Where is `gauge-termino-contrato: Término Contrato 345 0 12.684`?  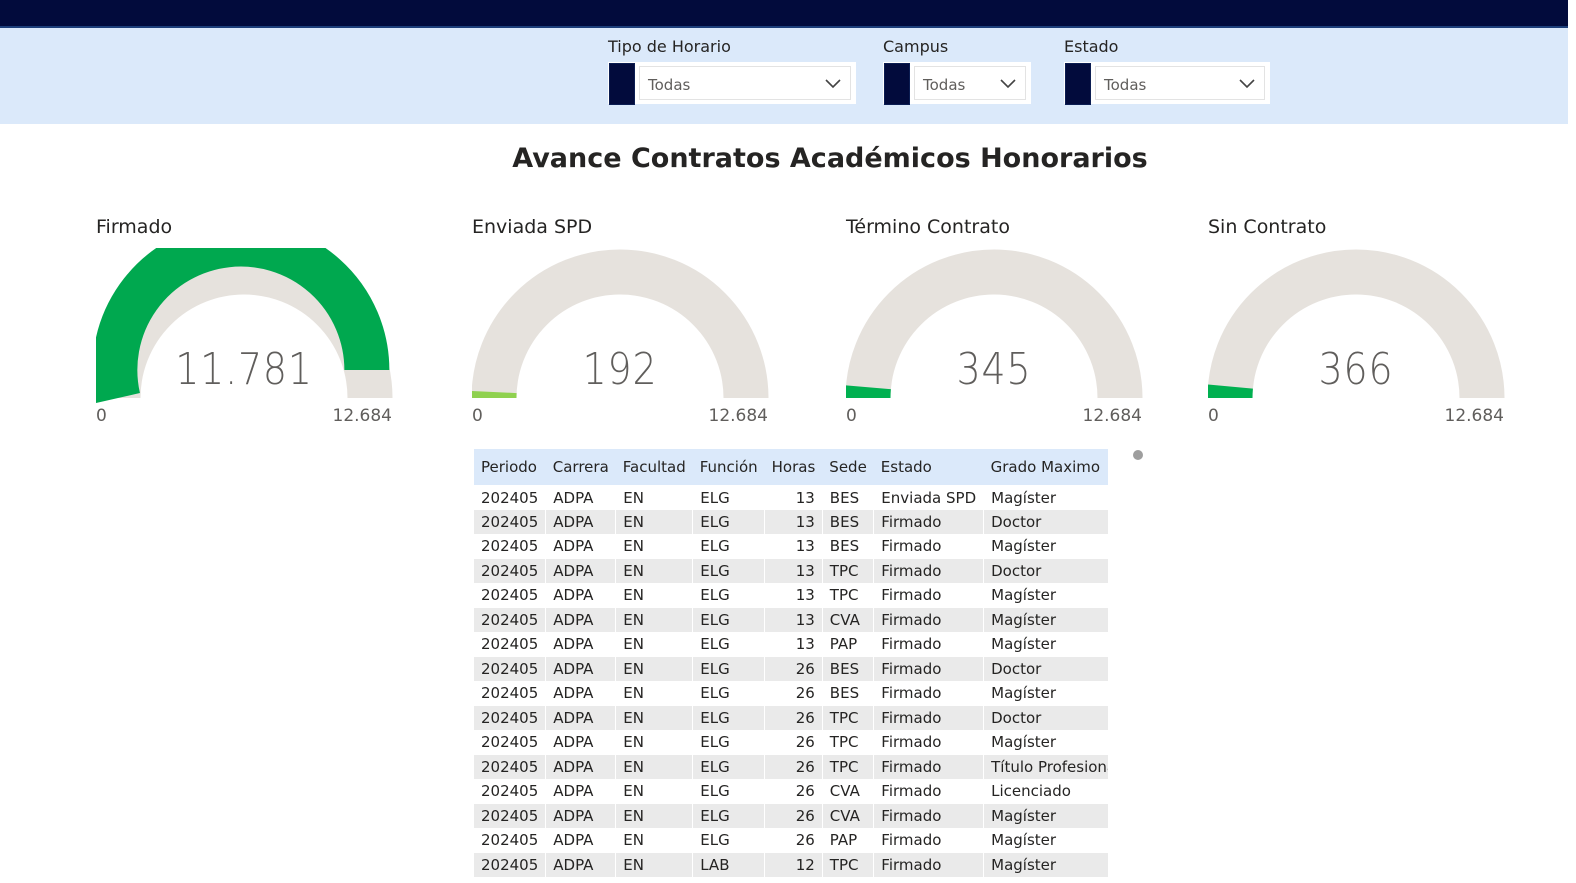
gauge-termino-contrato: Término Contrato 345 0 12.684 is located at coordinates (1001, 322).